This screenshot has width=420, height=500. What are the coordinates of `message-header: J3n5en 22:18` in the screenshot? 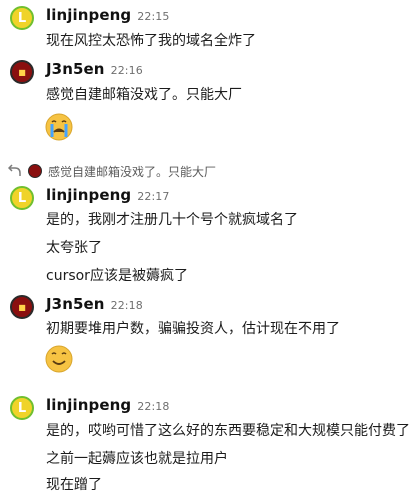 It's located at (94, 304).